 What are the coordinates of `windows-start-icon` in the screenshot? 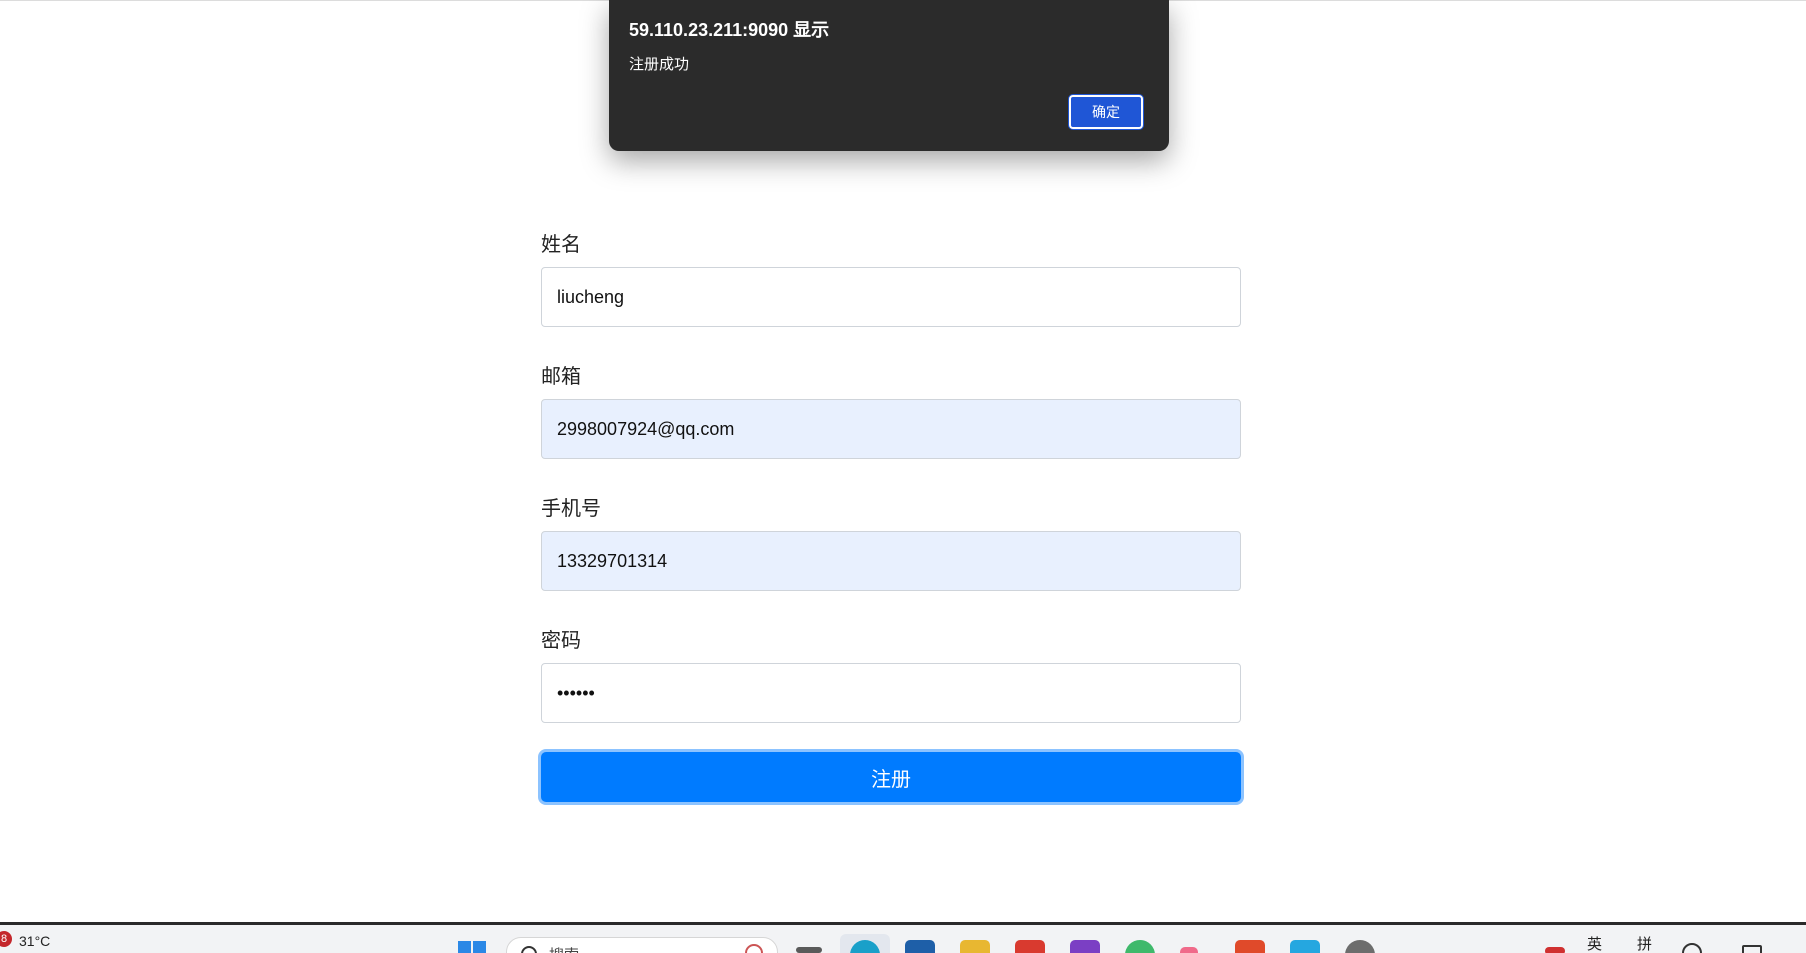 It's located at (472, 947).